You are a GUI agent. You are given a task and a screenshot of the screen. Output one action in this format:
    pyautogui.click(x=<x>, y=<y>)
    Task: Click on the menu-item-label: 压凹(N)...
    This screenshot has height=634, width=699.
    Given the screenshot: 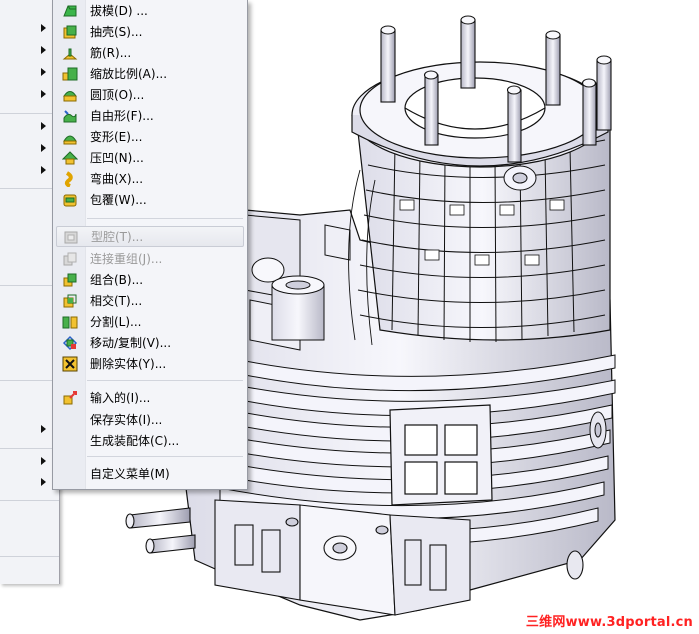 What is the action you would take?
    pyautogui.click(x=117, y=158)
    